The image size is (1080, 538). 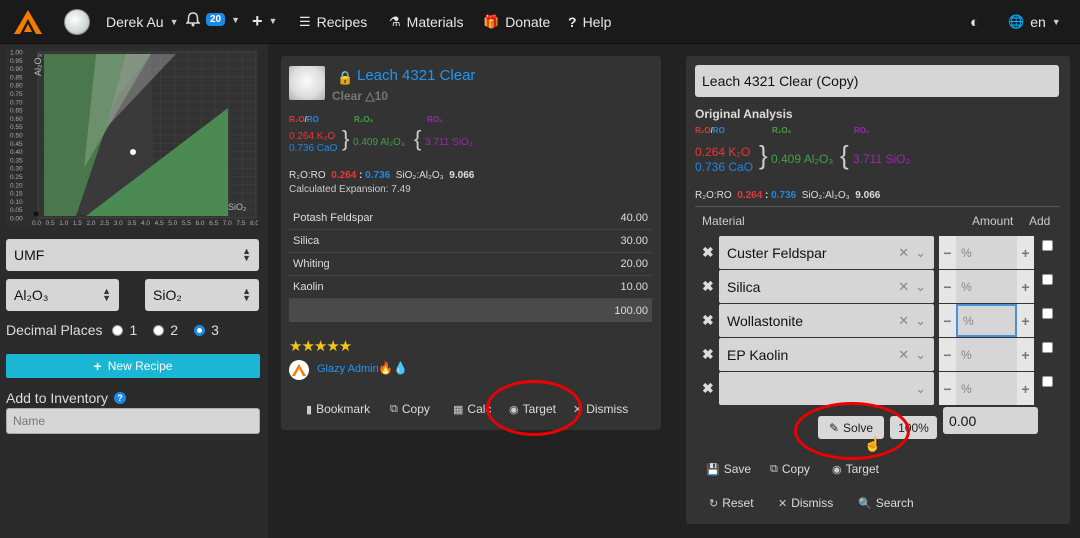 What do you see at coordinates (886, 503) in the screenshot?
I see `search-button: 🔍 Search` at bounding box center [886, 503].